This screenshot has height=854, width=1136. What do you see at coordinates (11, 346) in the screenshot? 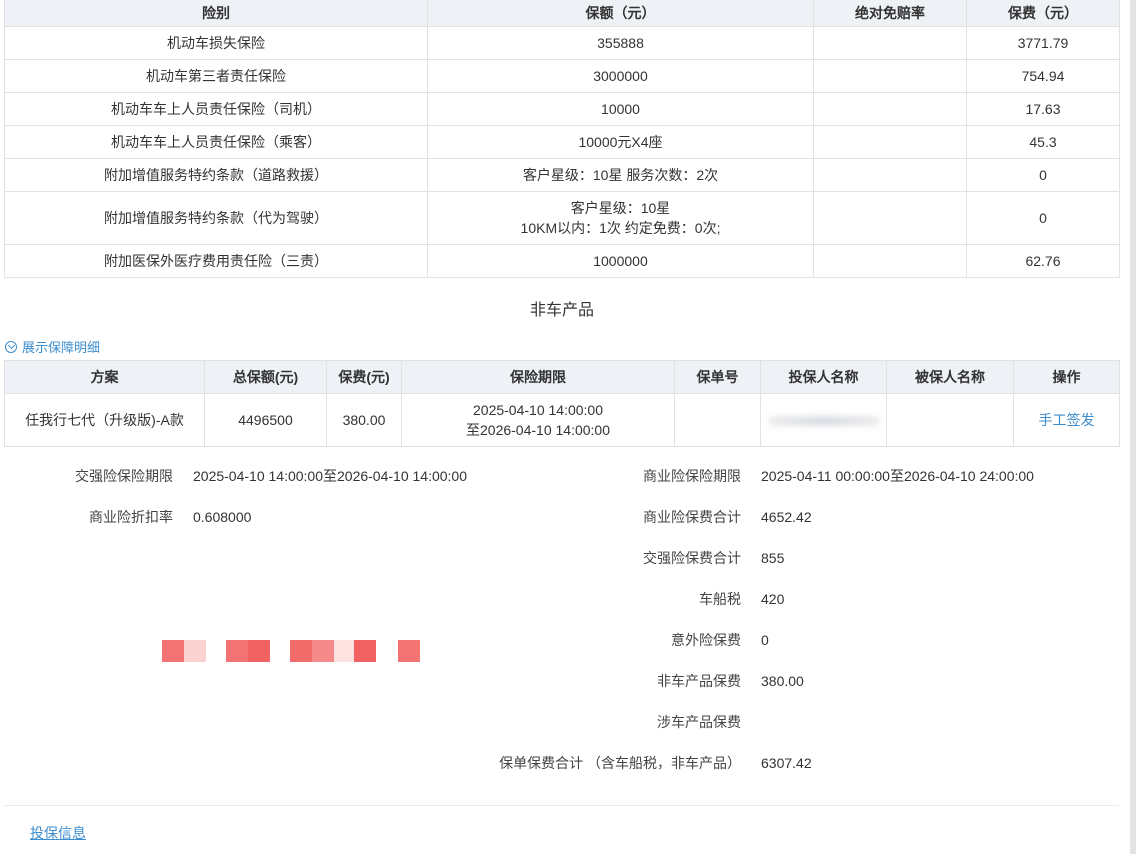
I see `chevron-down-circle-icon` at bounding box center [11, 346].